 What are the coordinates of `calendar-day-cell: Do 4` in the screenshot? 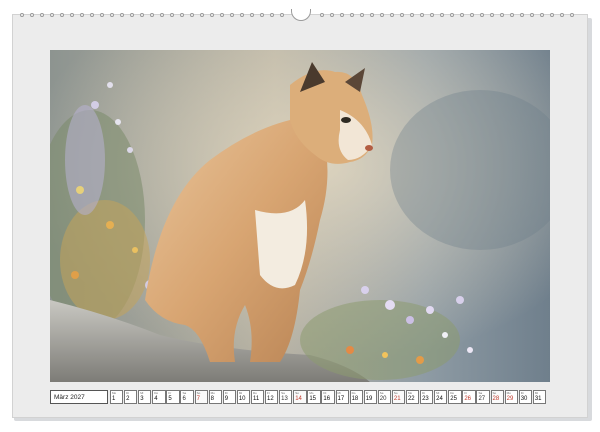 It's located at (159, 397).